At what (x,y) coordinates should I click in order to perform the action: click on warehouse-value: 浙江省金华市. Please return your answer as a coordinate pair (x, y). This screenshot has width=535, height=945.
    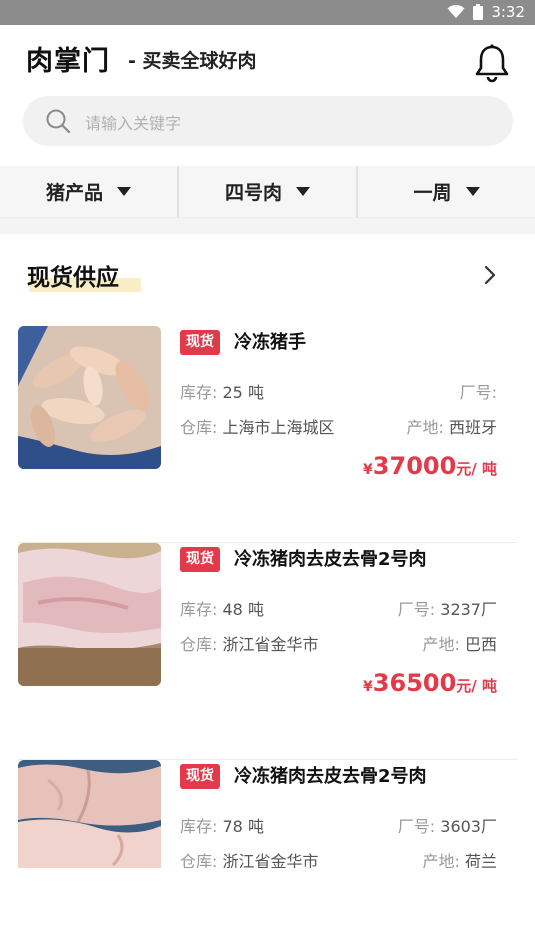
    Looking at the image, I should click on (270, 644).